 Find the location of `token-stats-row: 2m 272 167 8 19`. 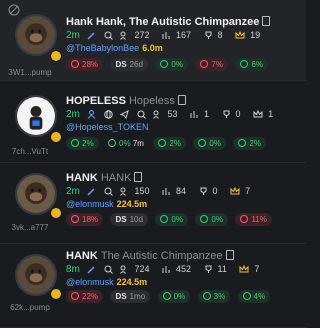

token-stats-row: 2m 272 167 8 19 is located at coordinates (168, 36).